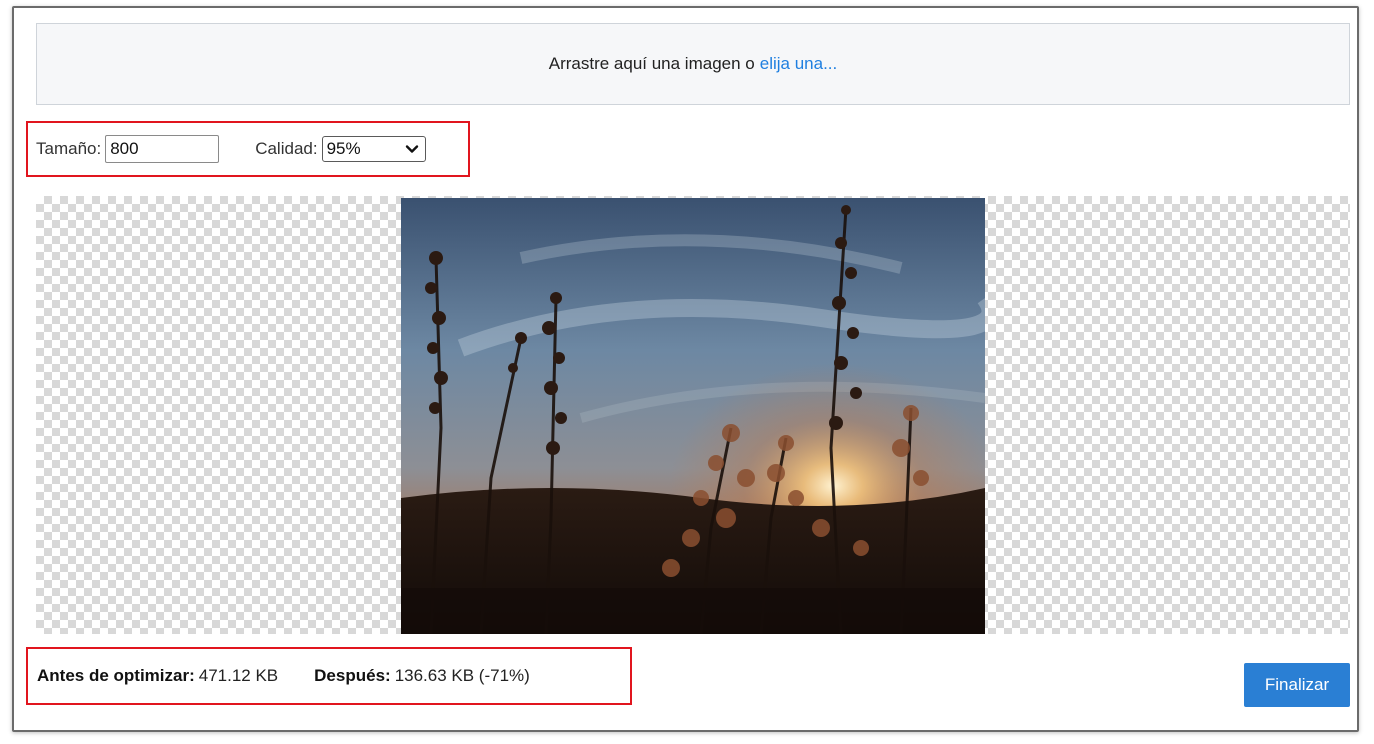 This screenshot has width=1374, height=744. Describe the element at coordinates (352, 675) in the screenshot. I see `after-label: Después:` at that location.